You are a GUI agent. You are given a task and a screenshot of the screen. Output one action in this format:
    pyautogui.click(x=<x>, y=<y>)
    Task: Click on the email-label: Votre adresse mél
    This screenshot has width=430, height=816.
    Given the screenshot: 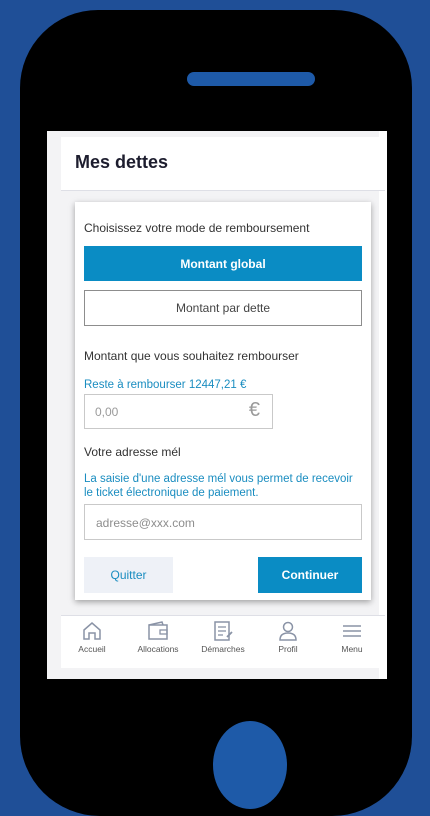 What is the action you would take?
    pyautogui.click(x=132, y=452)
    